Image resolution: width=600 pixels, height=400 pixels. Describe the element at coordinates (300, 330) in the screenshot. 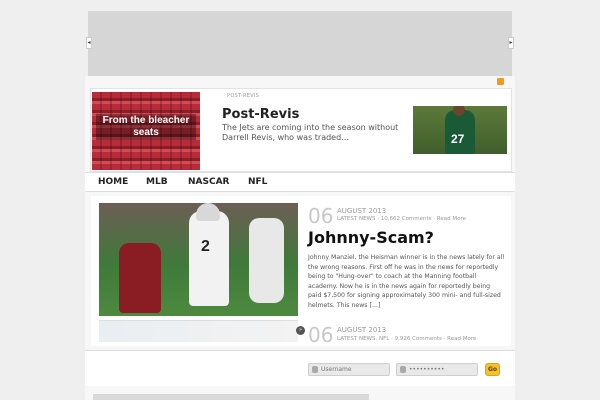

I see `slider-next-button: »` at that location.